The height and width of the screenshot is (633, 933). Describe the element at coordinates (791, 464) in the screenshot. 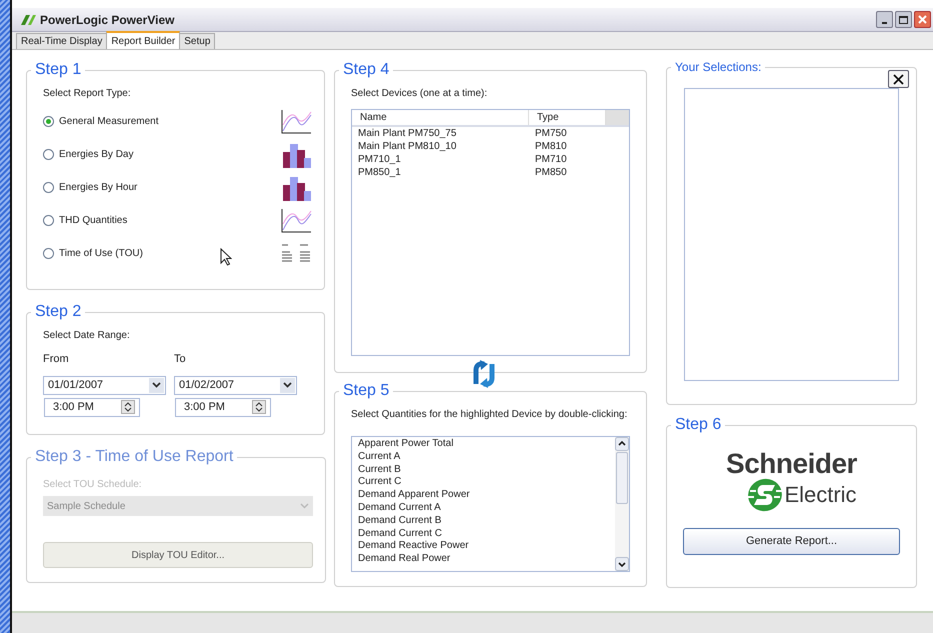

I see `logo-text: Schneider` at that location.